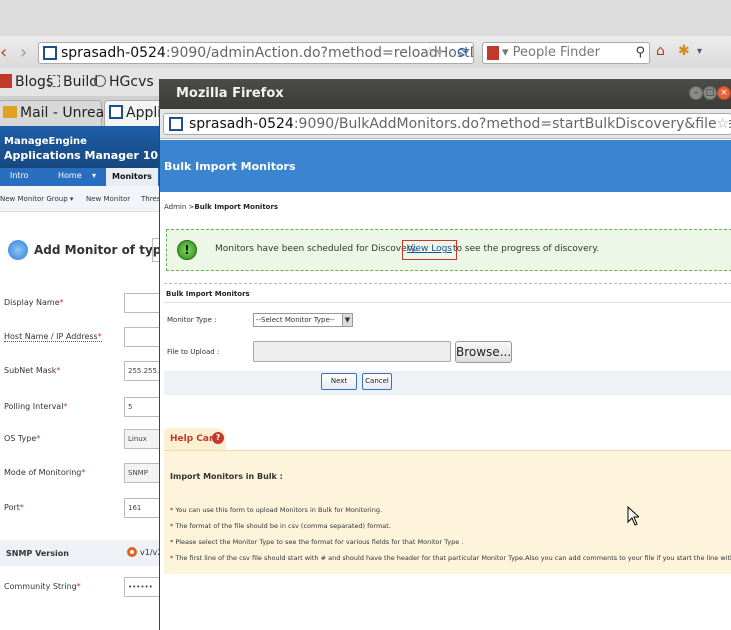  I want to click on cancel-button: Cancel, so click(377, 381).